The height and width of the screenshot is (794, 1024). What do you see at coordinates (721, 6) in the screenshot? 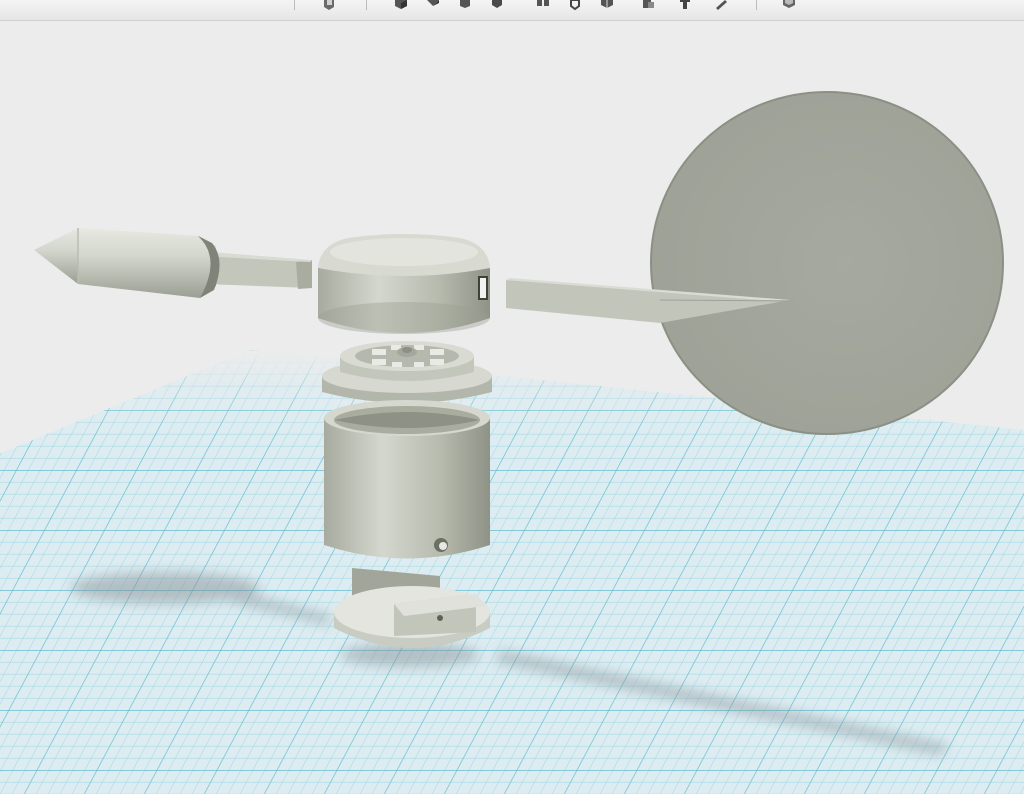
I see `measure-icon` at bounding box center [721, 6].